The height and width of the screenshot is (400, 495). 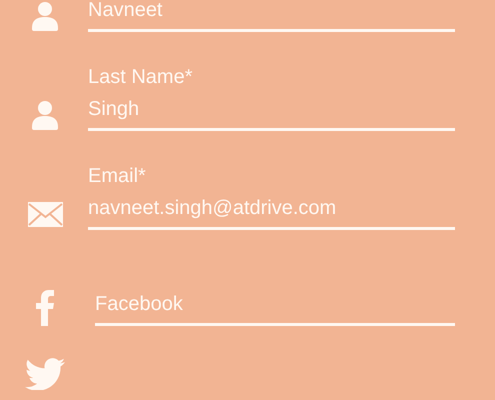 I want to click on field-label: Last Name*, so click(x=140, y=77).